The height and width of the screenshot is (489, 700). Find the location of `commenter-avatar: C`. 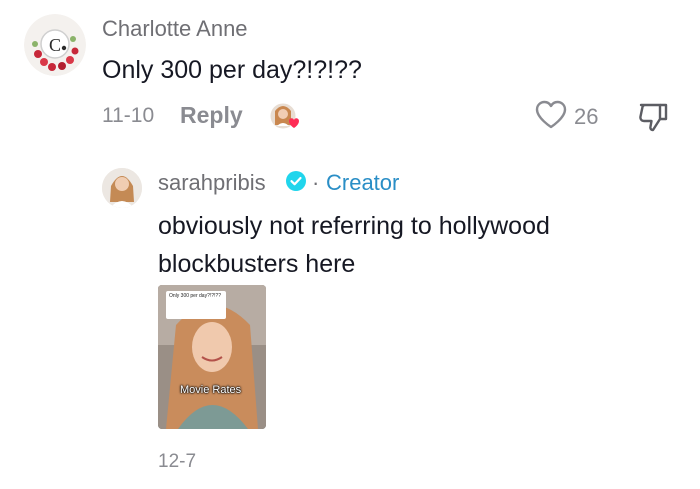

commenter-avatar: C is located at coordinates (55, 45).